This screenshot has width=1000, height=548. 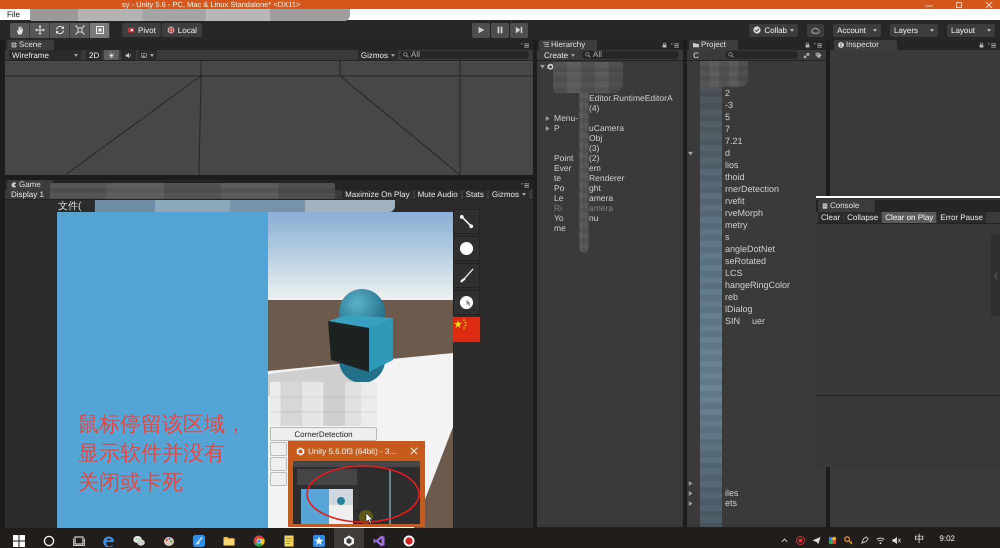 What do you see at coordinates (735, 177) in the screenshot?
I see `asset-name: thoid` at bounding box center [735, 177].